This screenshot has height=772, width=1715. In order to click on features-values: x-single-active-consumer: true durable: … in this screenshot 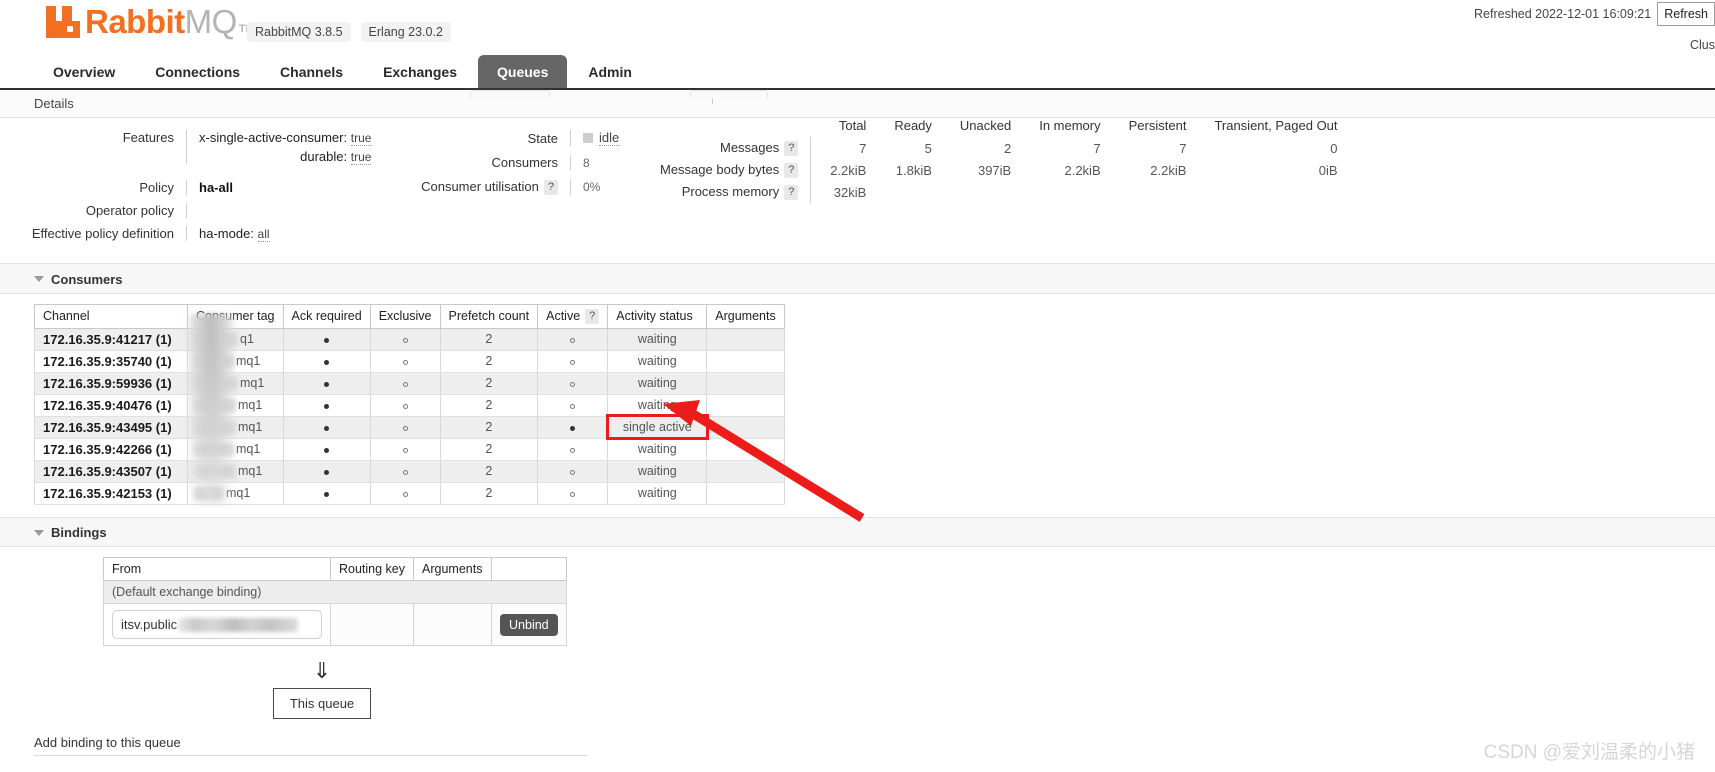, I will do `click(279, 147)`.